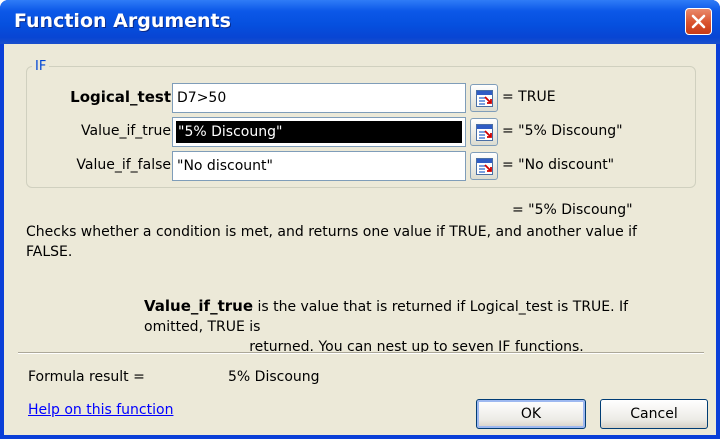 This screenshot has height=439, width=720. I want to click on cancel-button: Cancel, so click(654, 414).